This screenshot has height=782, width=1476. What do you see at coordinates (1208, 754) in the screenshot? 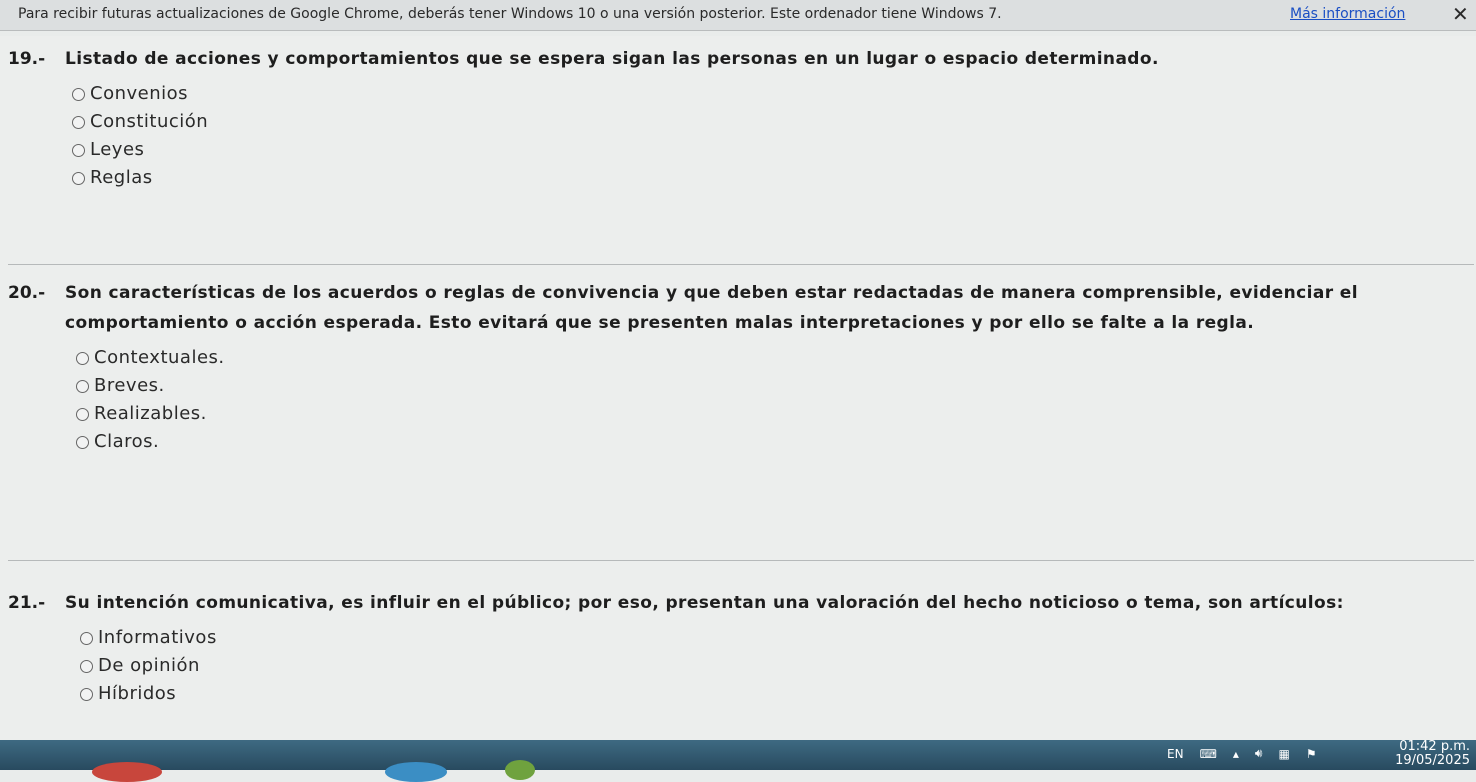
I see `keyboard-icon: ⌨` at bounding box center [1208, 754].